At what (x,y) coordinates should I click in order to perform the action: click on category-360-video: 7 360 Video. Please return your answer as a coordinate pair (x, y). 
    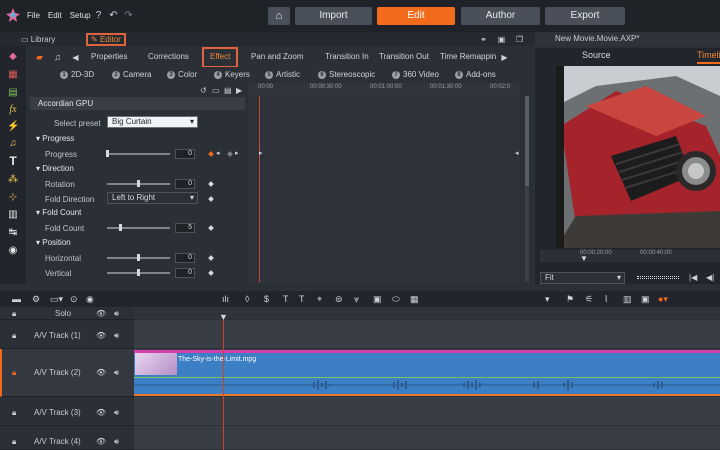
    Looking at the image, I should click on (415, 74).